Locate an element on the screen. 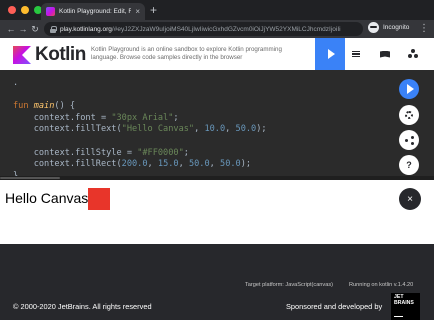 The width and height of the screenshot is (434, 320). plugin-icon is located at coordinates (413, 54).